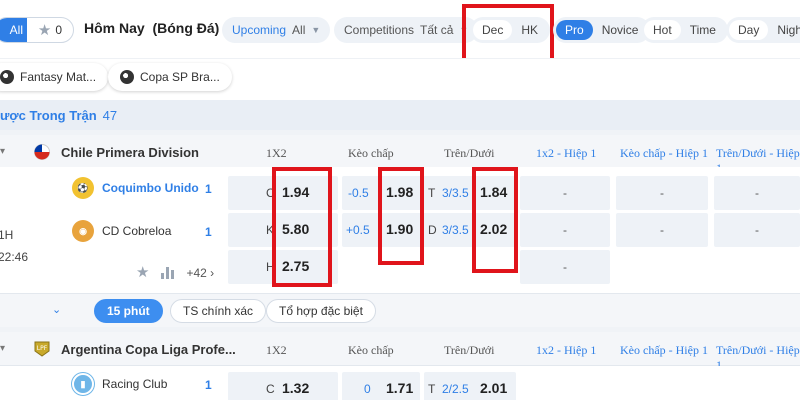 The height and width of the screenshot is (400, 800). Describe the element at coordinates (494, 388) in the screenshot. I see `odds-value: 2.01` at that location.